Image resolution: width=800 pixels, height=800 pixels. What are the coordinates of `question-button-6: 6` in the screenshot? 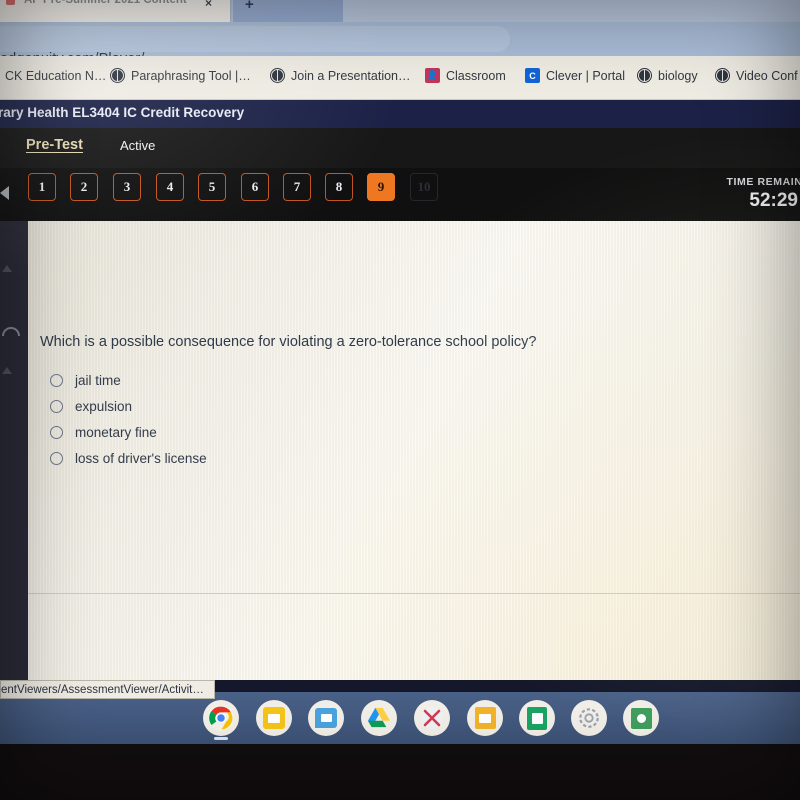 It's located at (255, 187).